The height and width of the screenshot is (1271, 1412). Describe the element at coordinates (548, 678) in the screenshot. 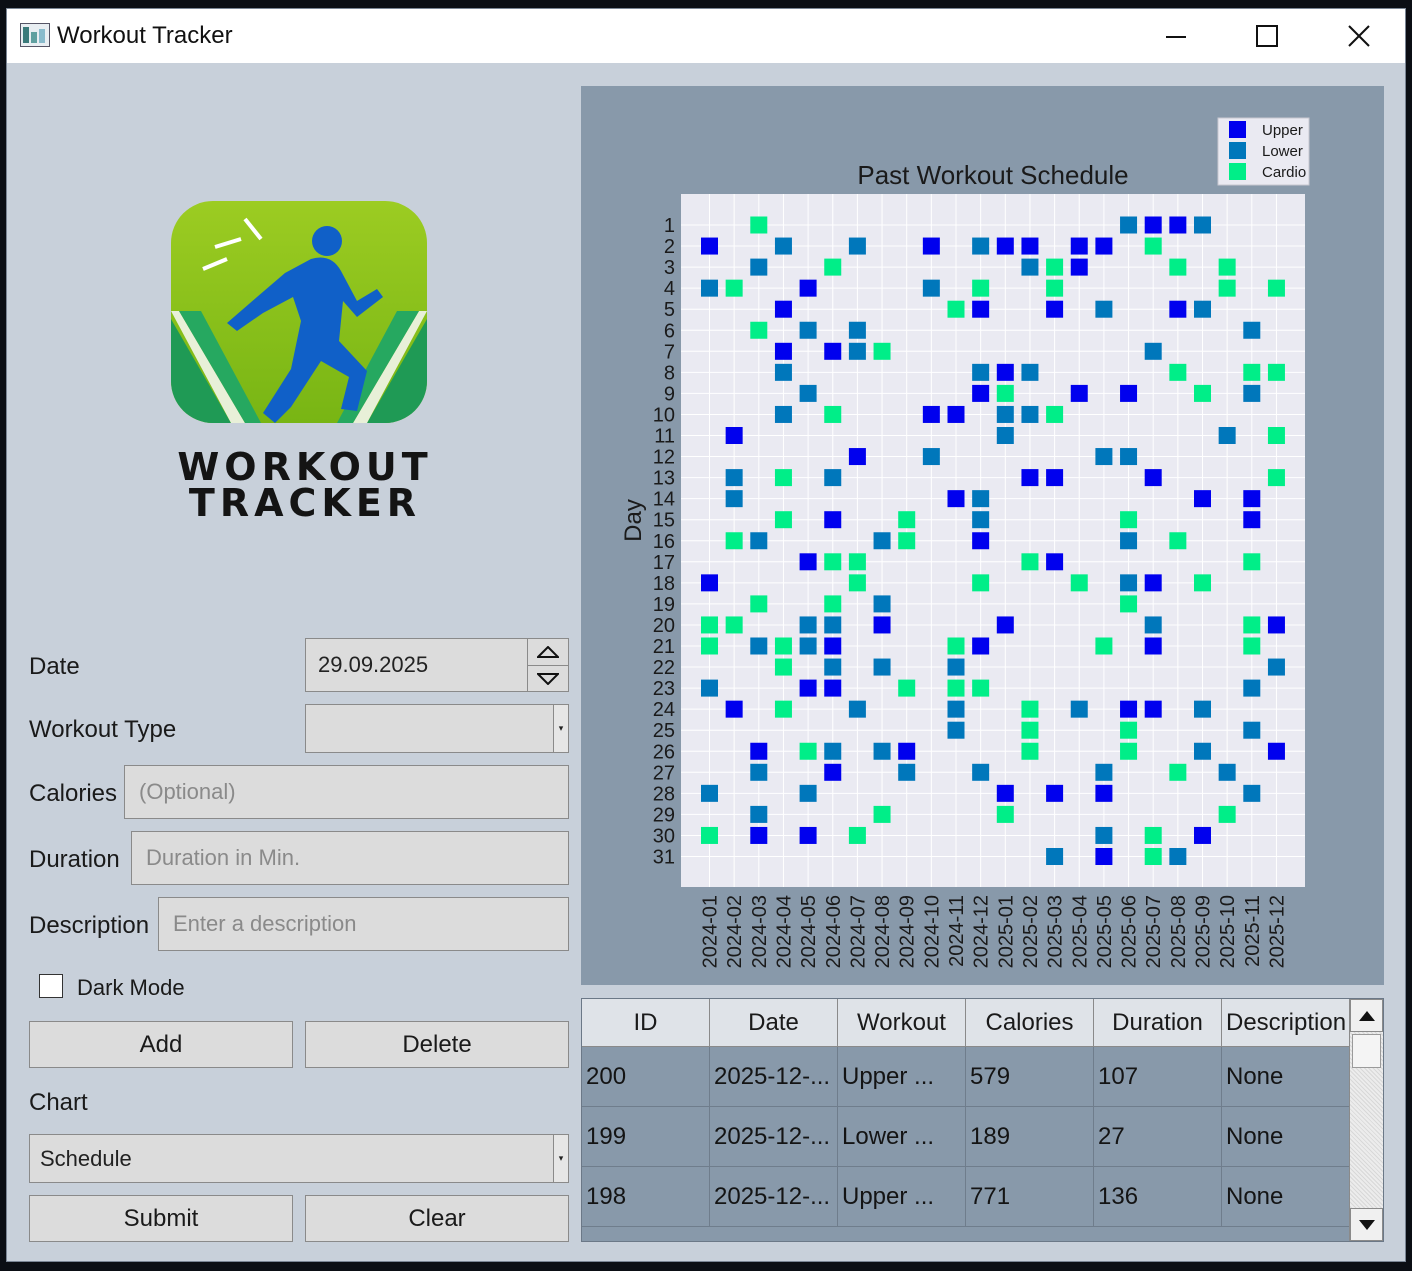

I see `date-decrement-button` at that location.